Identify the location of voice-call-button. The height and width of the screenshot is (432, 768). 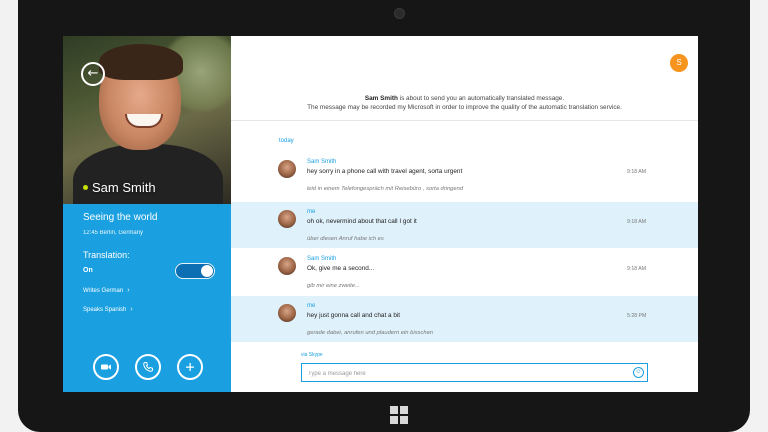
(148, 367).